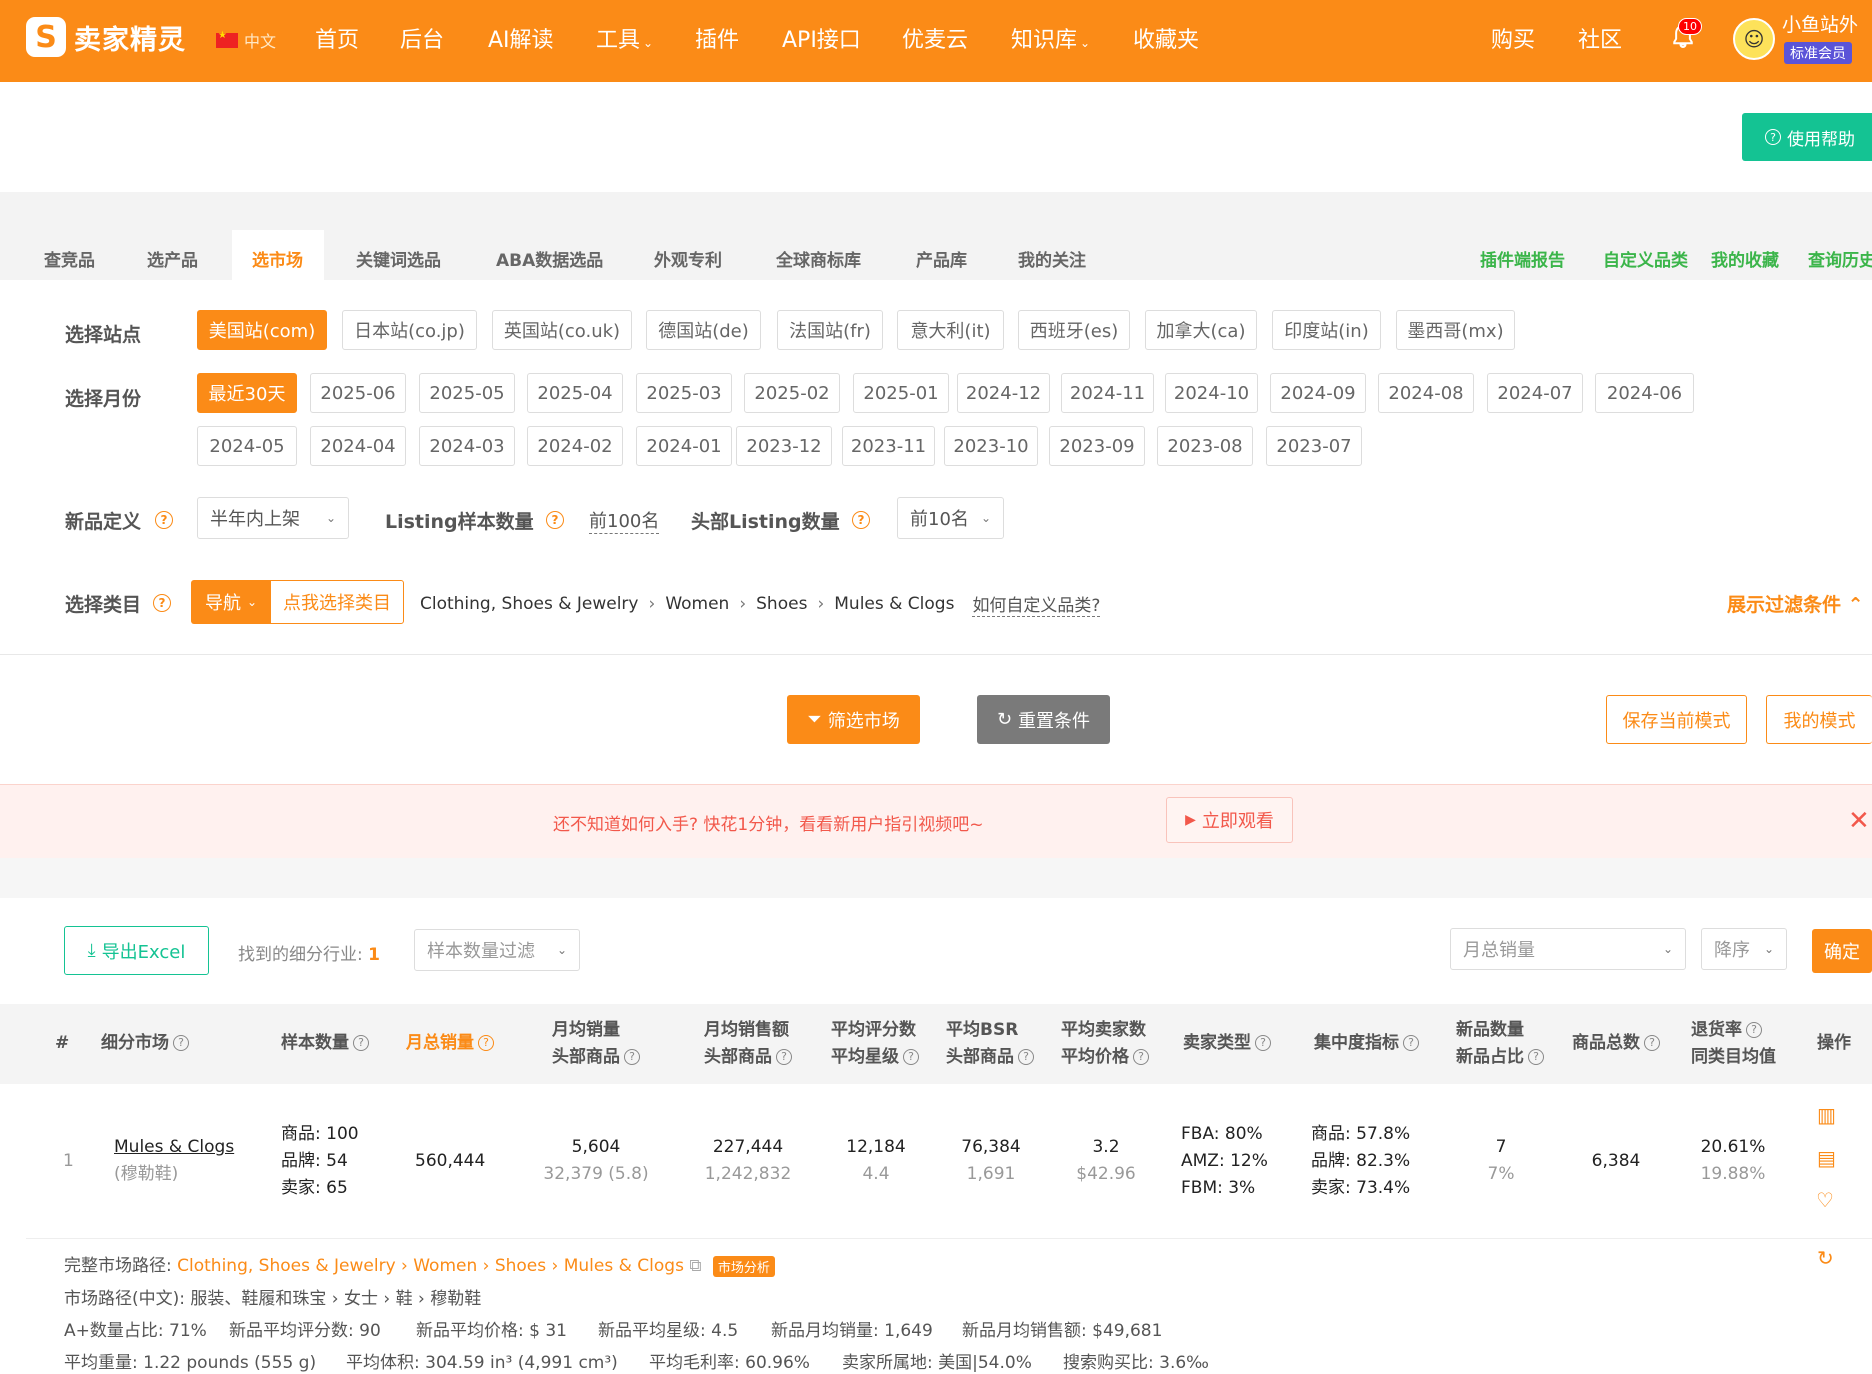  What do you see at coordinates (1820, 23) in the screenshot?
I see `username: 小鱼站外` at bounding box center [1820, 23].